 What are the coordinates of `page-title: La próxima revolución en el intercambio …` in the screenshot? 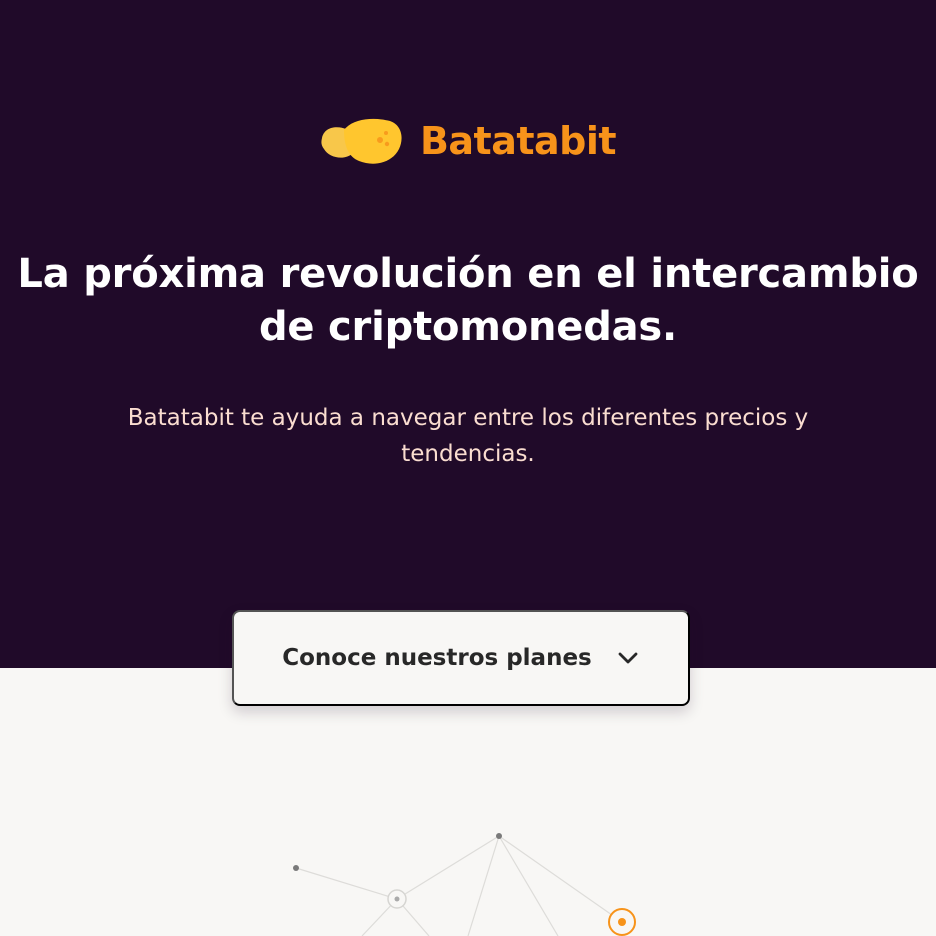 It's located at (468, 300).